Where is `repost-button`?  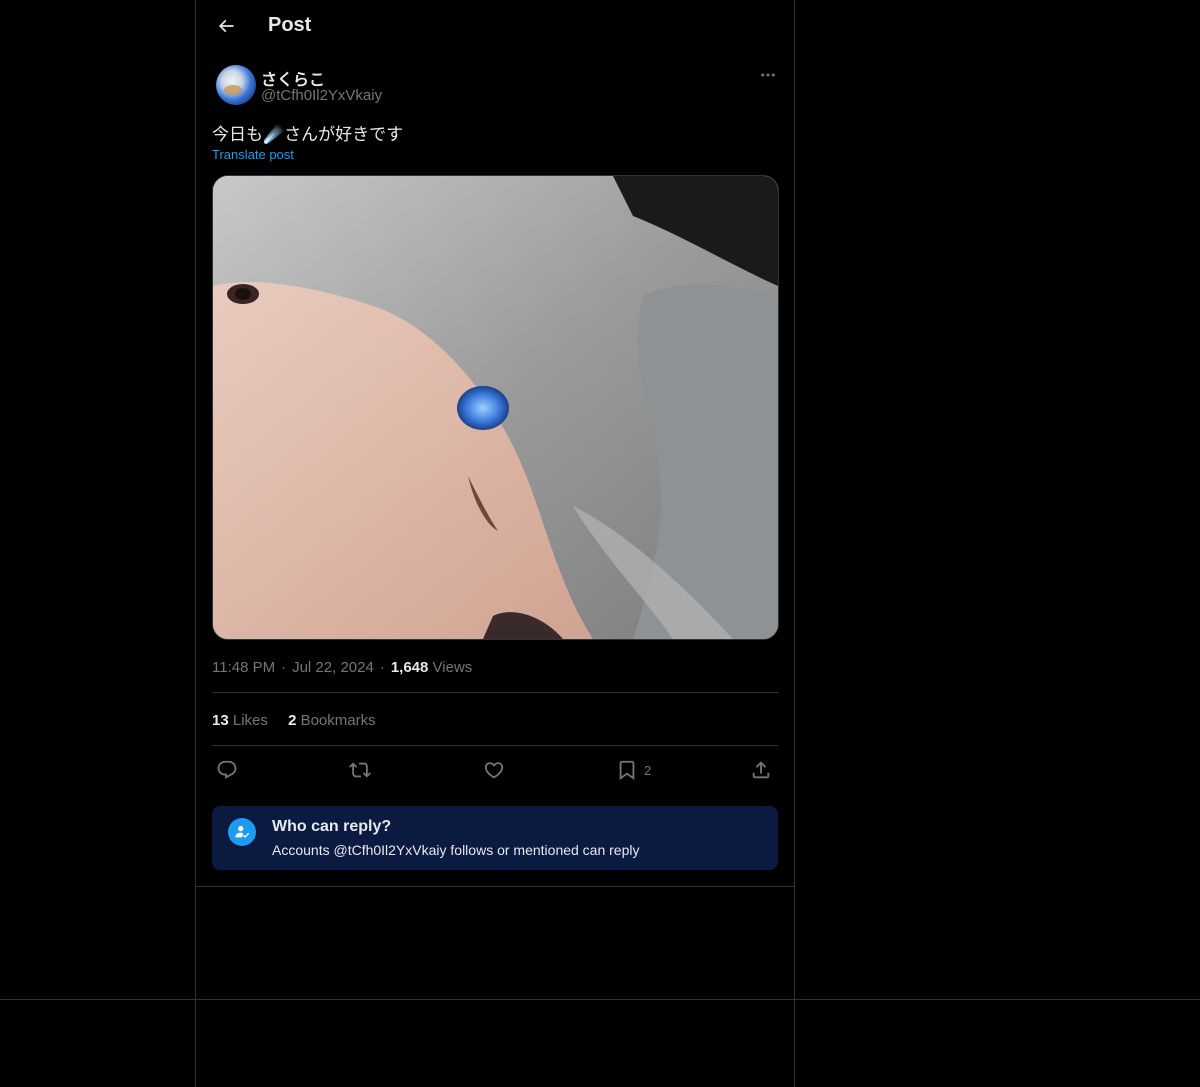 repost-button is located at coordinates (360, 770).